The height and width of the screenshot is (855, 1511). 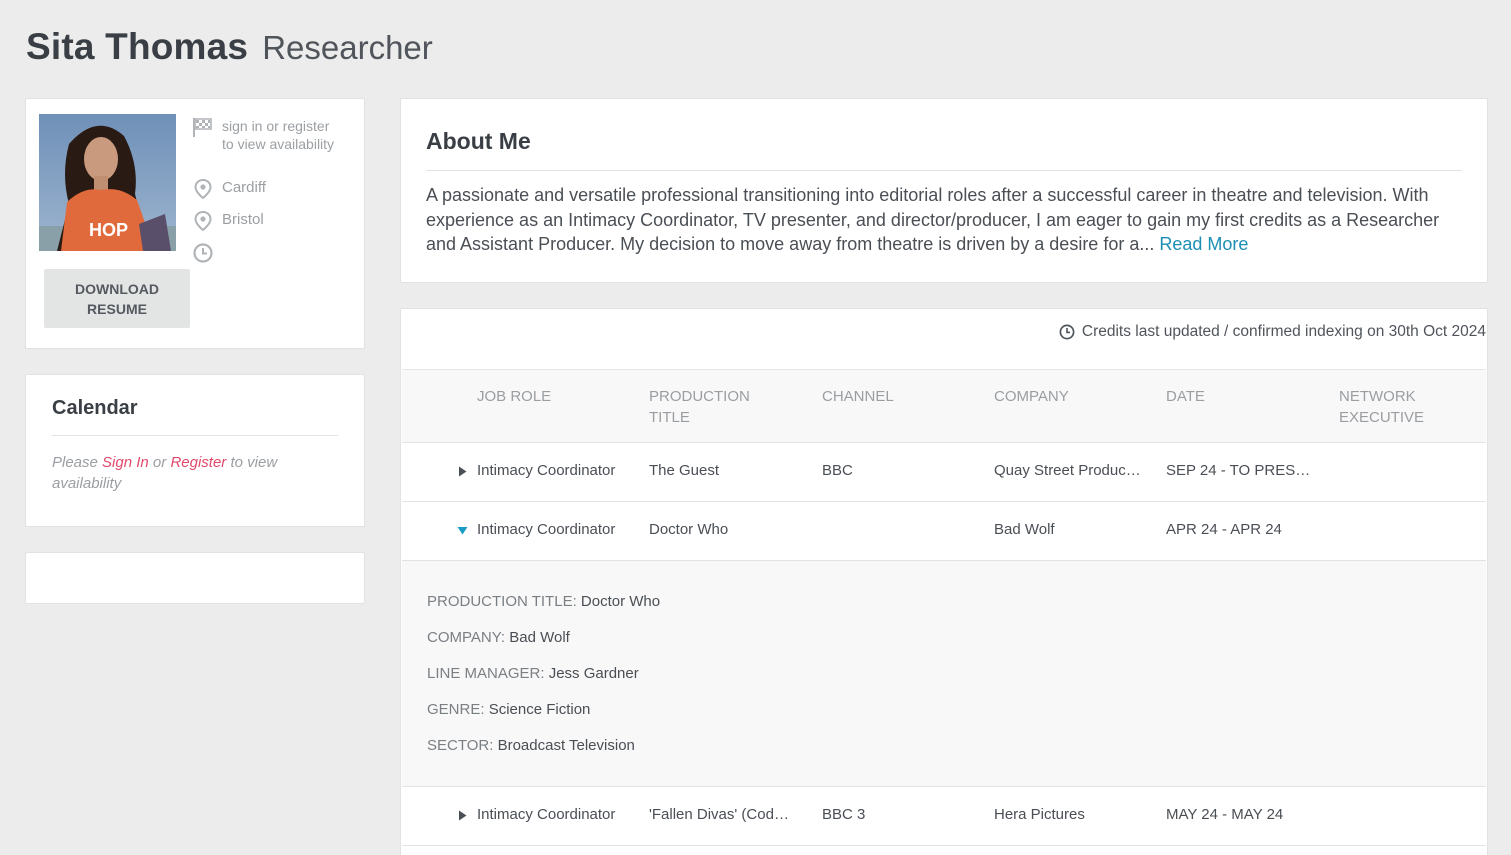 I want to click on page-header: Sita Thomas Researcher, so click(x=229, y=47).